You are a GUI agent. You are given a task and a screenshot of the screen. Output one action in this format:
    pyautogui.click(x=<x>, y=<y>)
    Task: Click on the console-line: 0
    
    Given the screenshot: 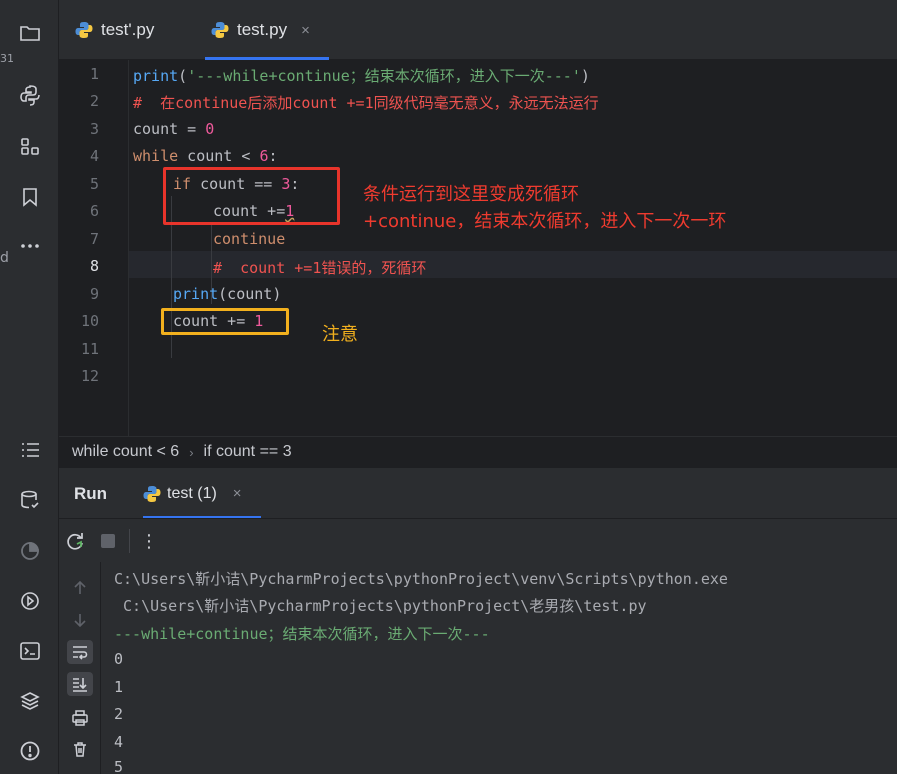 What is the action you would take?
    pyautogui.click(x=119, y=659)
    